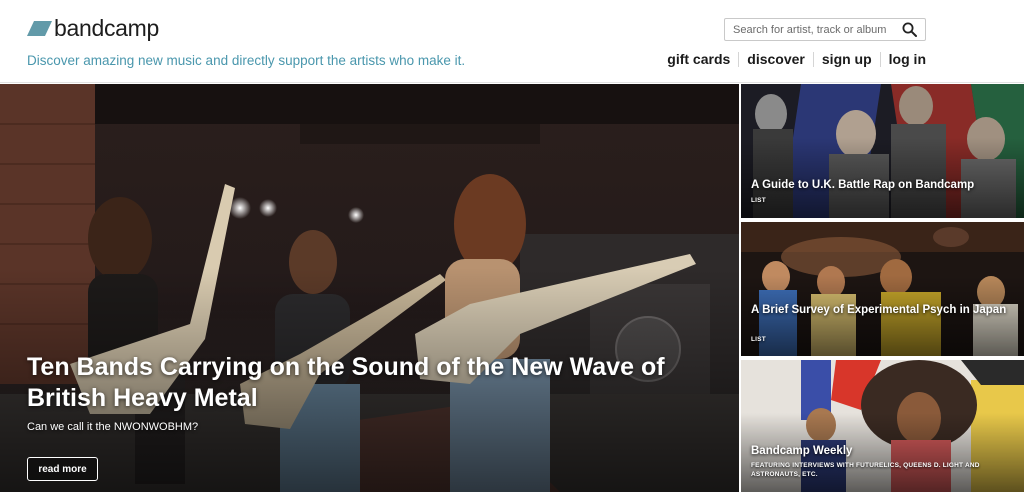 The image size is (1024, 492). I want to click on search-input, so click(811, 29).